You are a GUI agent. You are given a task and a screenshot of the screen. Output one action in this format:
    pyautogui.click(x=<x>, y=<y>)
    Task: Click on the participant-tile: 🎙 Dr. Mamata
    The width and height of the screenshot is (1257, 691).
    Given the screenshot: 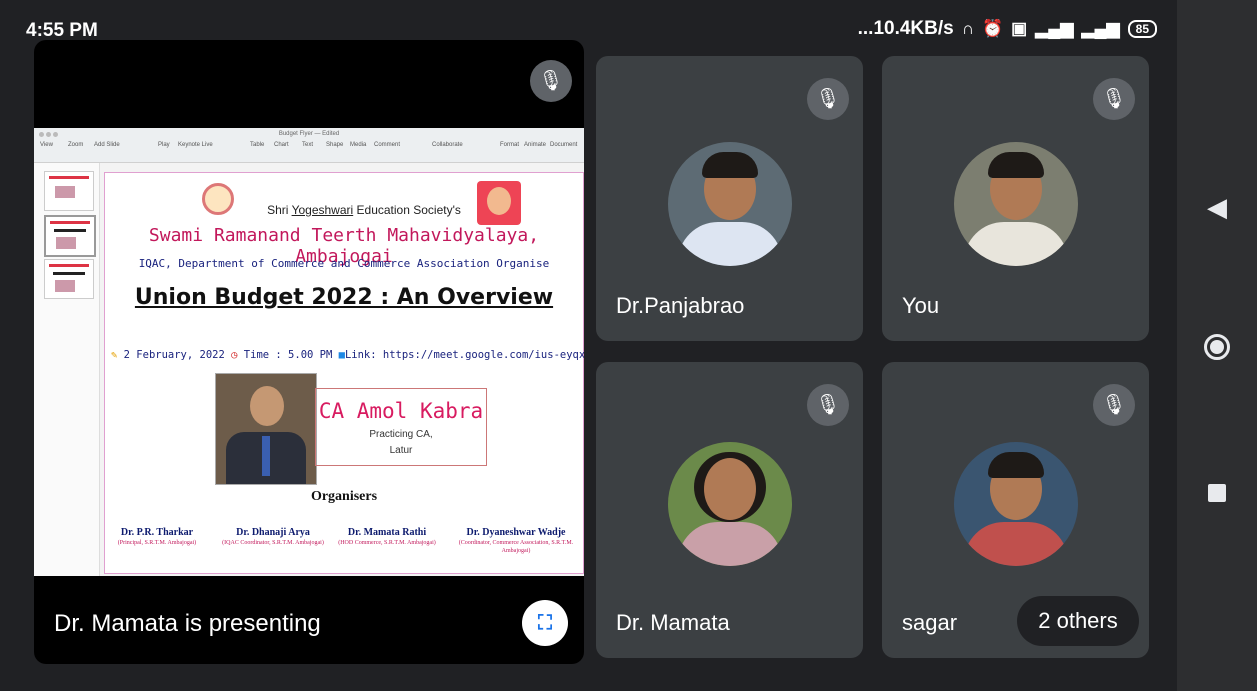 What is the action you would take?
    pyautogui.click(x=729, y=510)
    